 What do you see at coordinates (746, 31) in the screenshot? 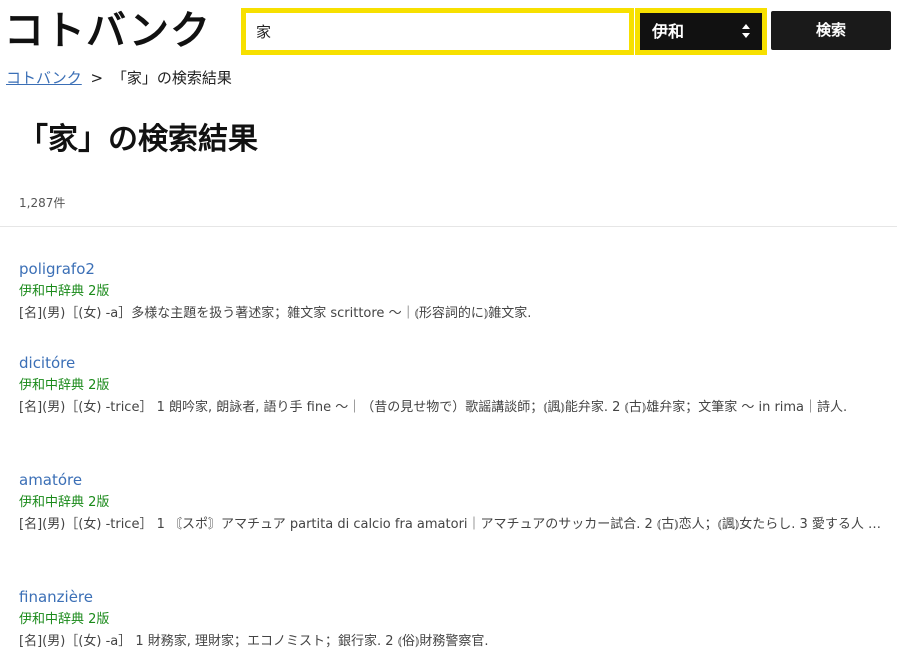
I see `select-arrows-icon` at bounding box center [746, 31].